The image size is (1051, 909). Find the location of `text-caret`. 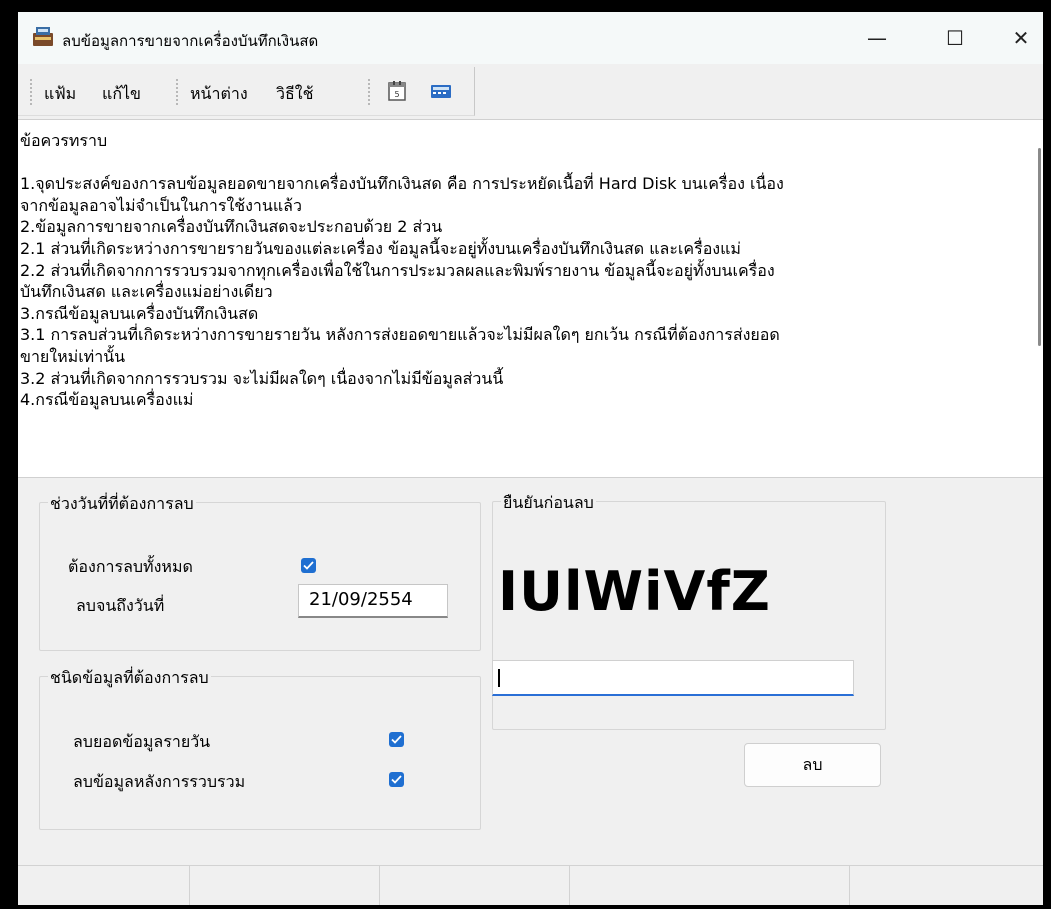

text-caret is located at coordinates (499, 678).